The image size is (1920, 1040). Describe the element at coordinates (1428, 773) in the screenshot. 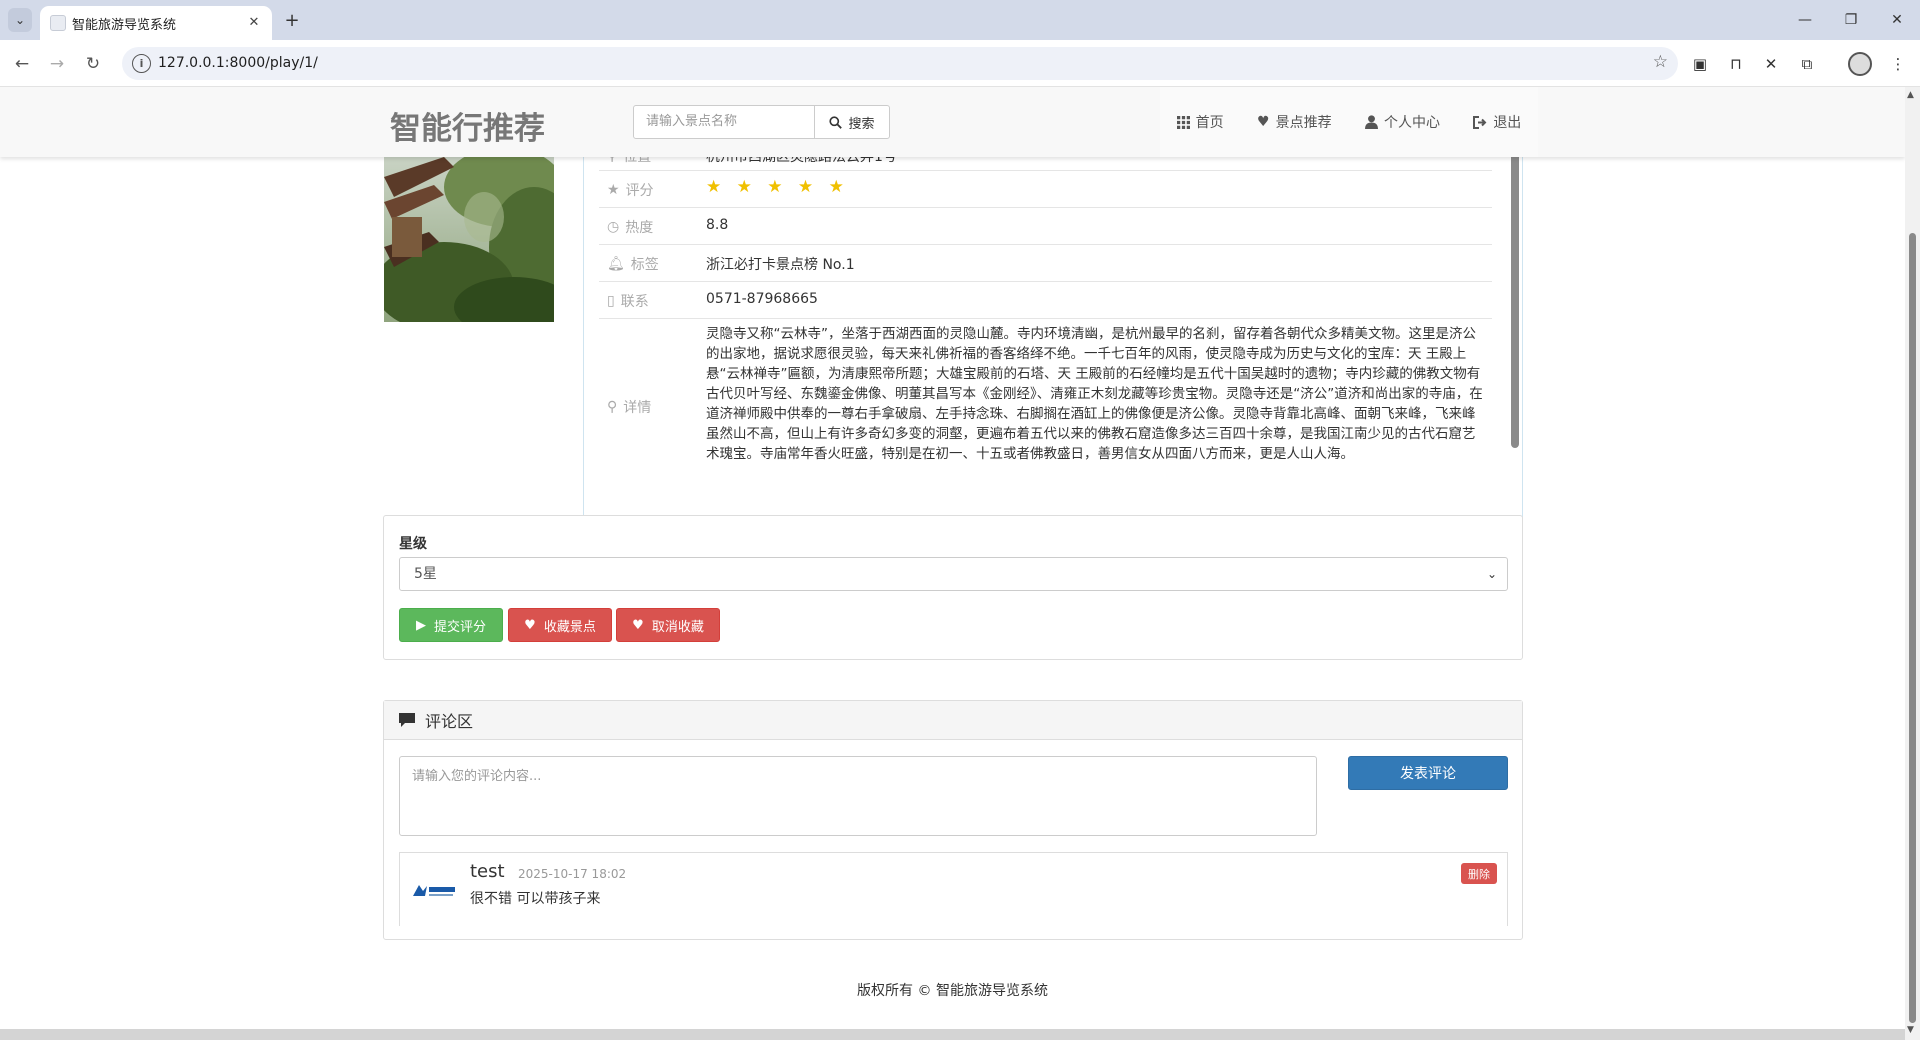

I see `post-comment-button: 发表评论` at that location.